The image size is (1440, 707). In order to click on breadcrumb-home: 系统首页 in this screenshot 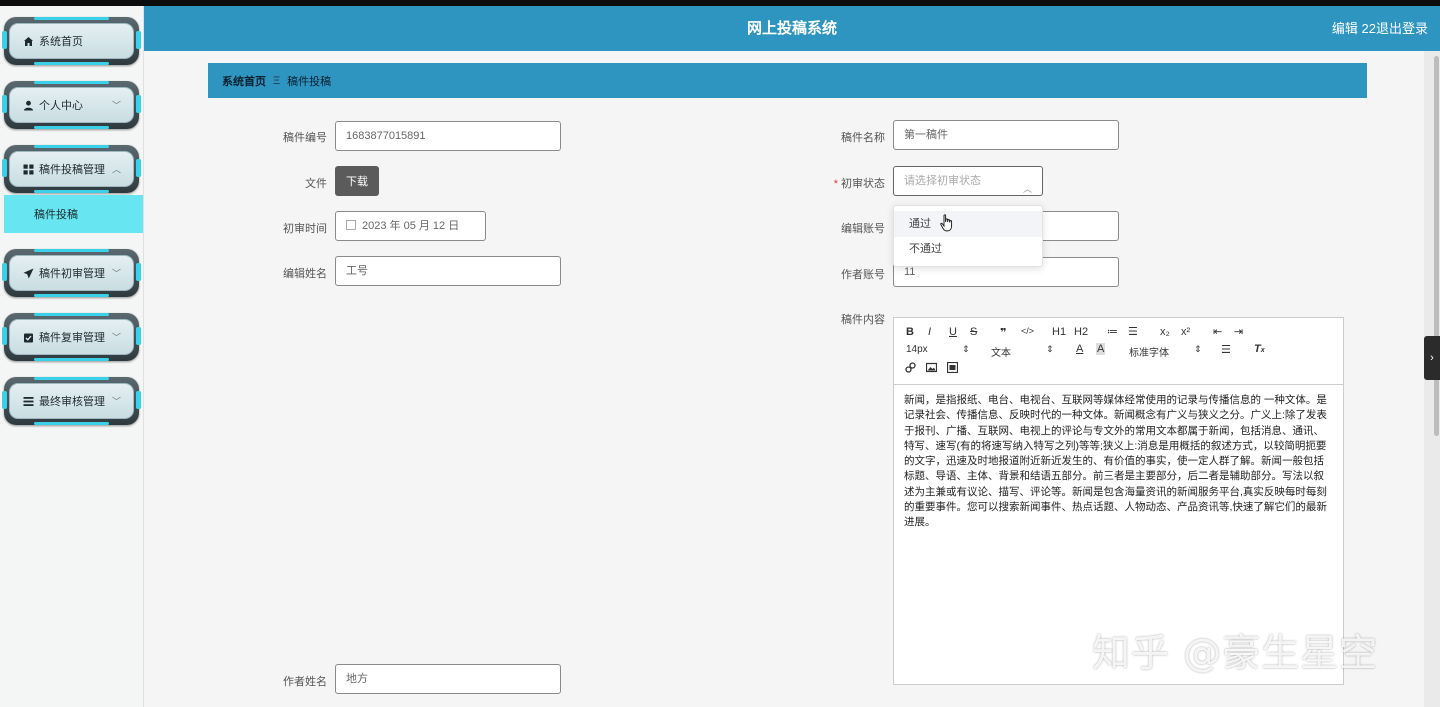, I will do `click(244, 81)`.